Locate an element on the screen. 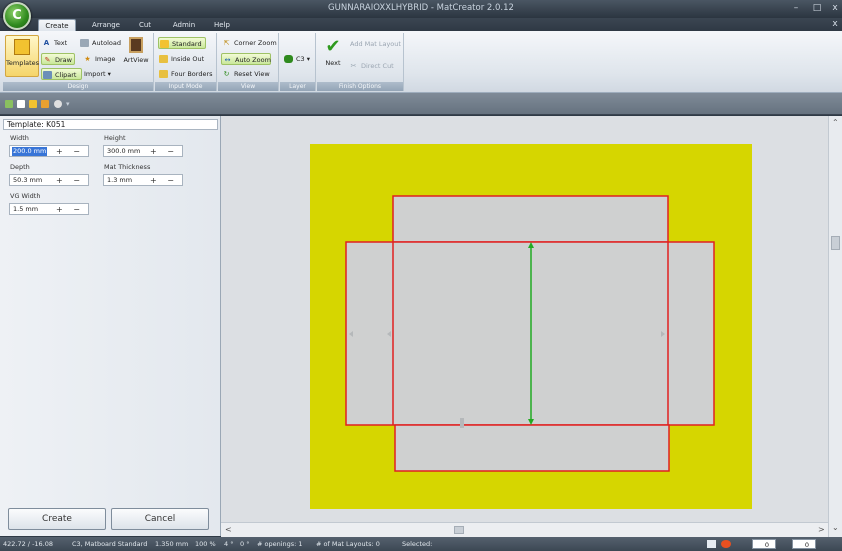 This screenshot has width=842, height=551. direct-cut-button: ✂ Direct Cut is located at coordinates (371, 66).